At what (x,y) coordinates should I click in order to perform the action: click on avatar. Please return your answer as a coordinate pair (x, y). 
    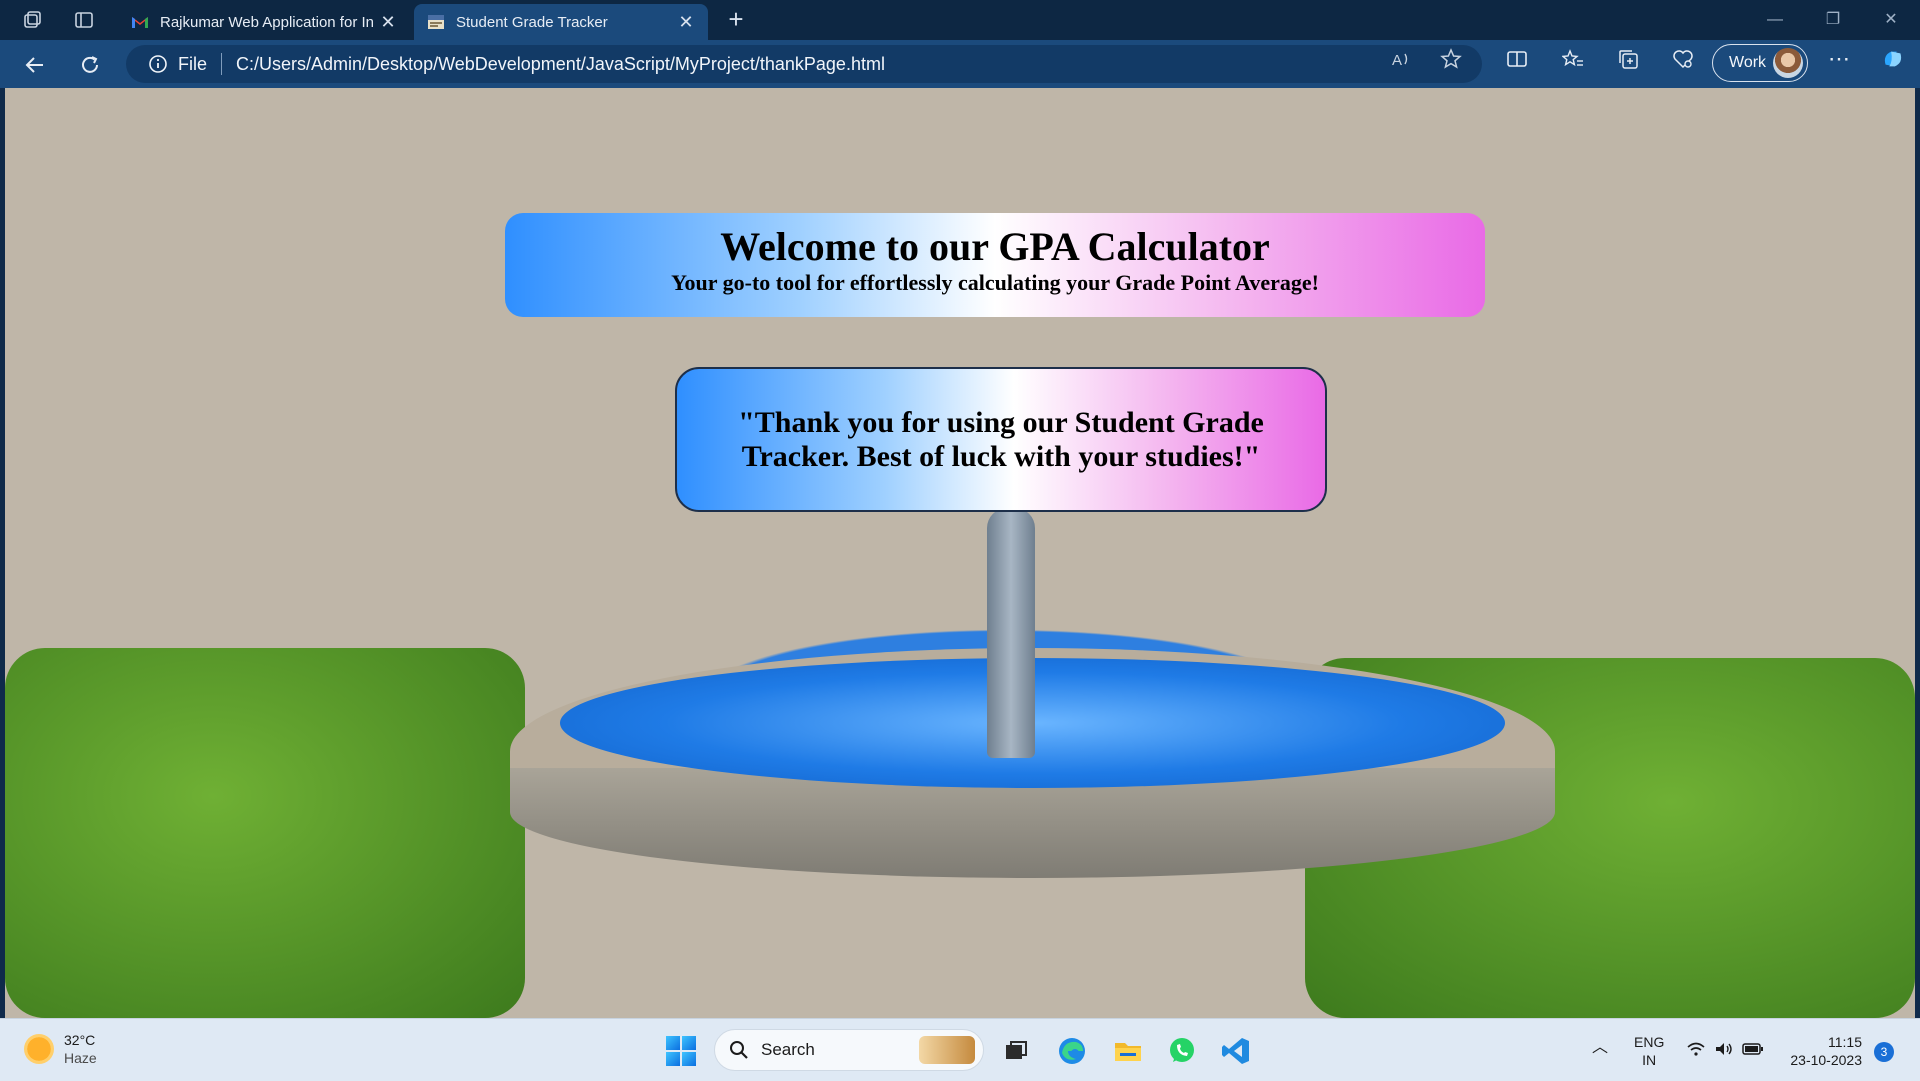
    Looking at the image, I should click on (1788, 63).